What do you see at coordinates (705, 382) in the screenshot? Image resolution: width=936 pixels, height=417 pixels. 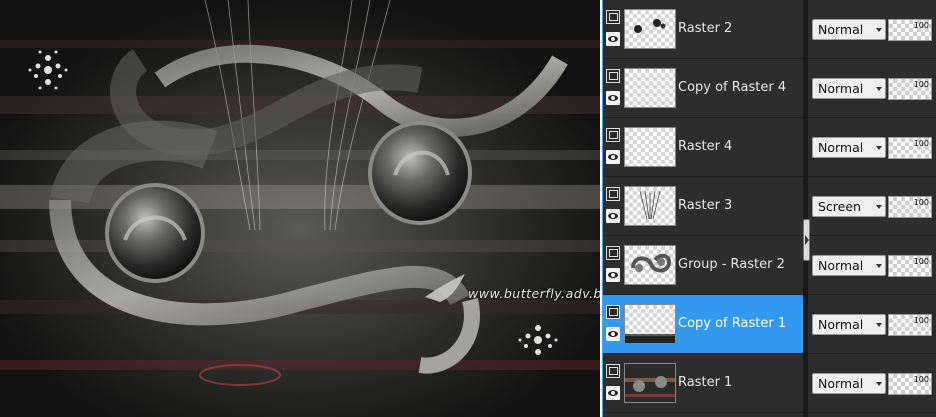 I see `layer-name: Raster 1` at bounding box center [705, 382].